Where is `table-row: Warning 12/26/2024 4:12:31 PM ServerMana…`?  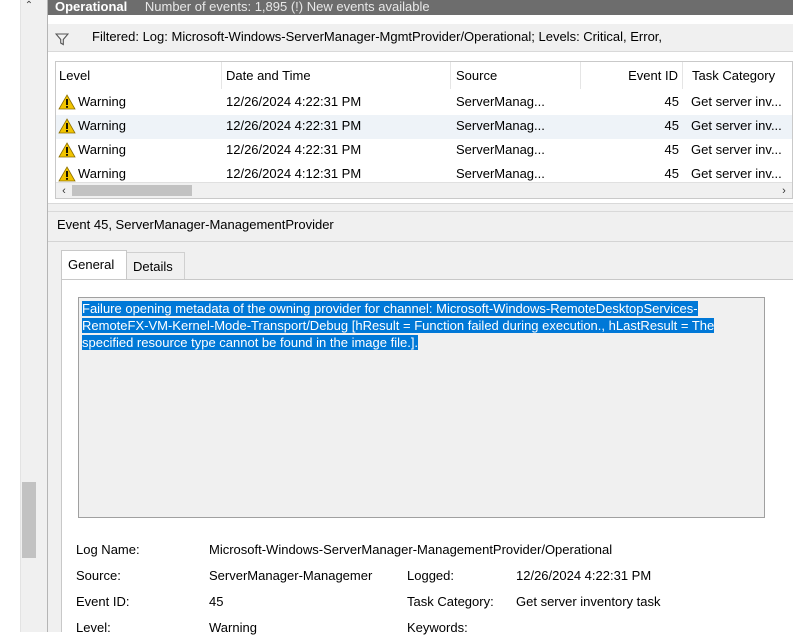
table-row: Warning 12/26/2024 4:12:31 PM ServerMana… is located at coordinates (424, 172).